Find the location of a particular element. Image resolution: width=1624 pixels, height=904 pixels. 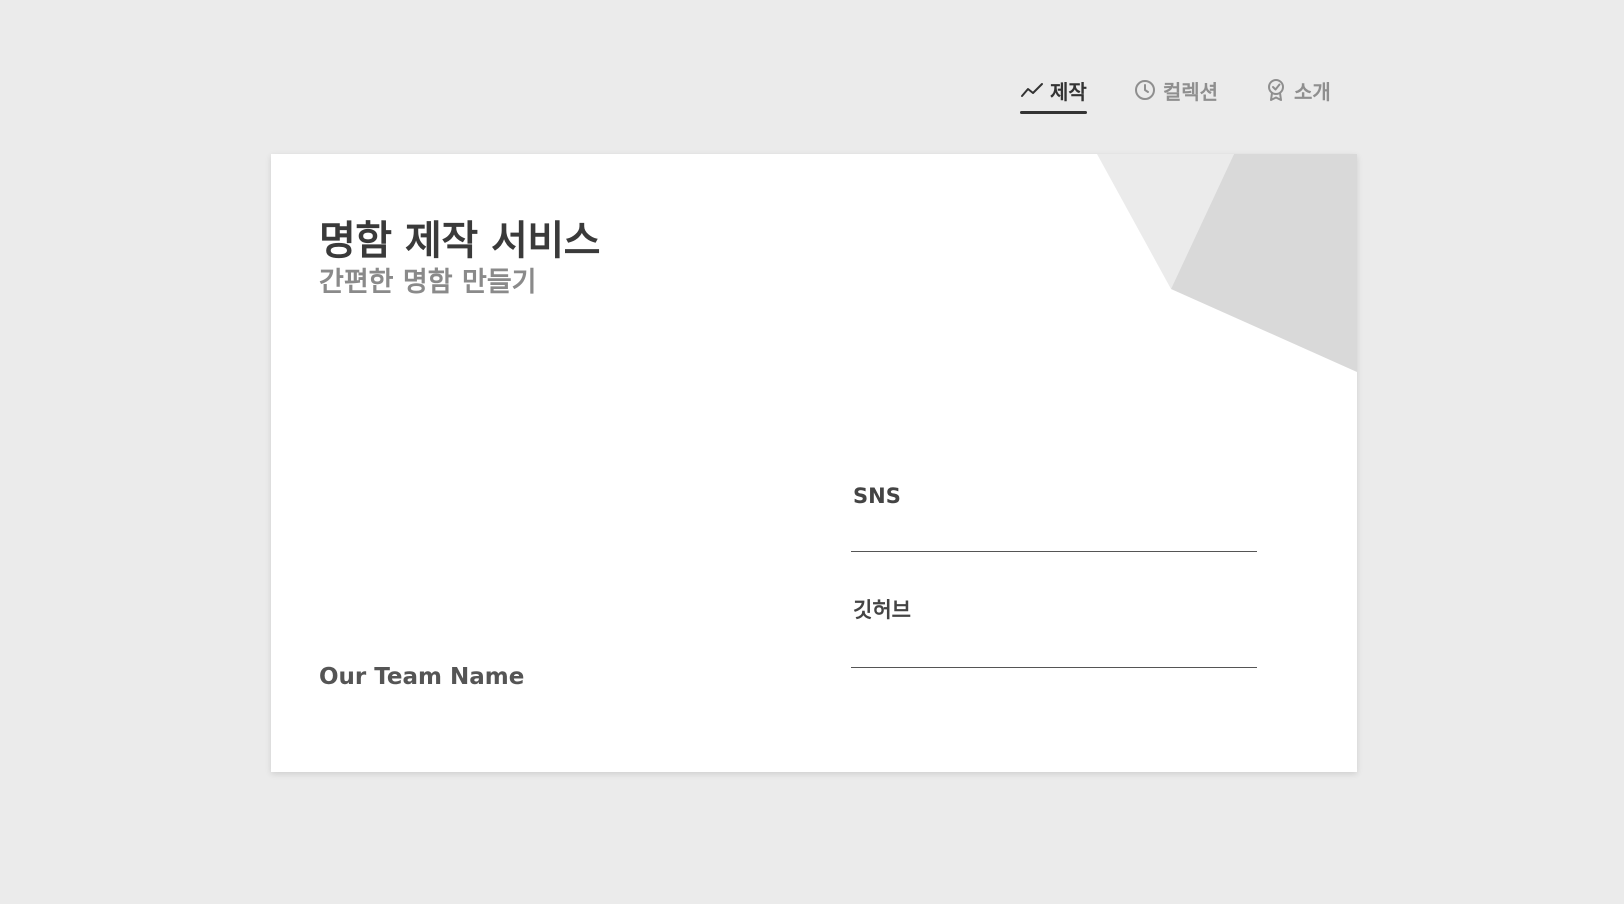

github-label: 깃허브 is located at coordinates (882, 610).